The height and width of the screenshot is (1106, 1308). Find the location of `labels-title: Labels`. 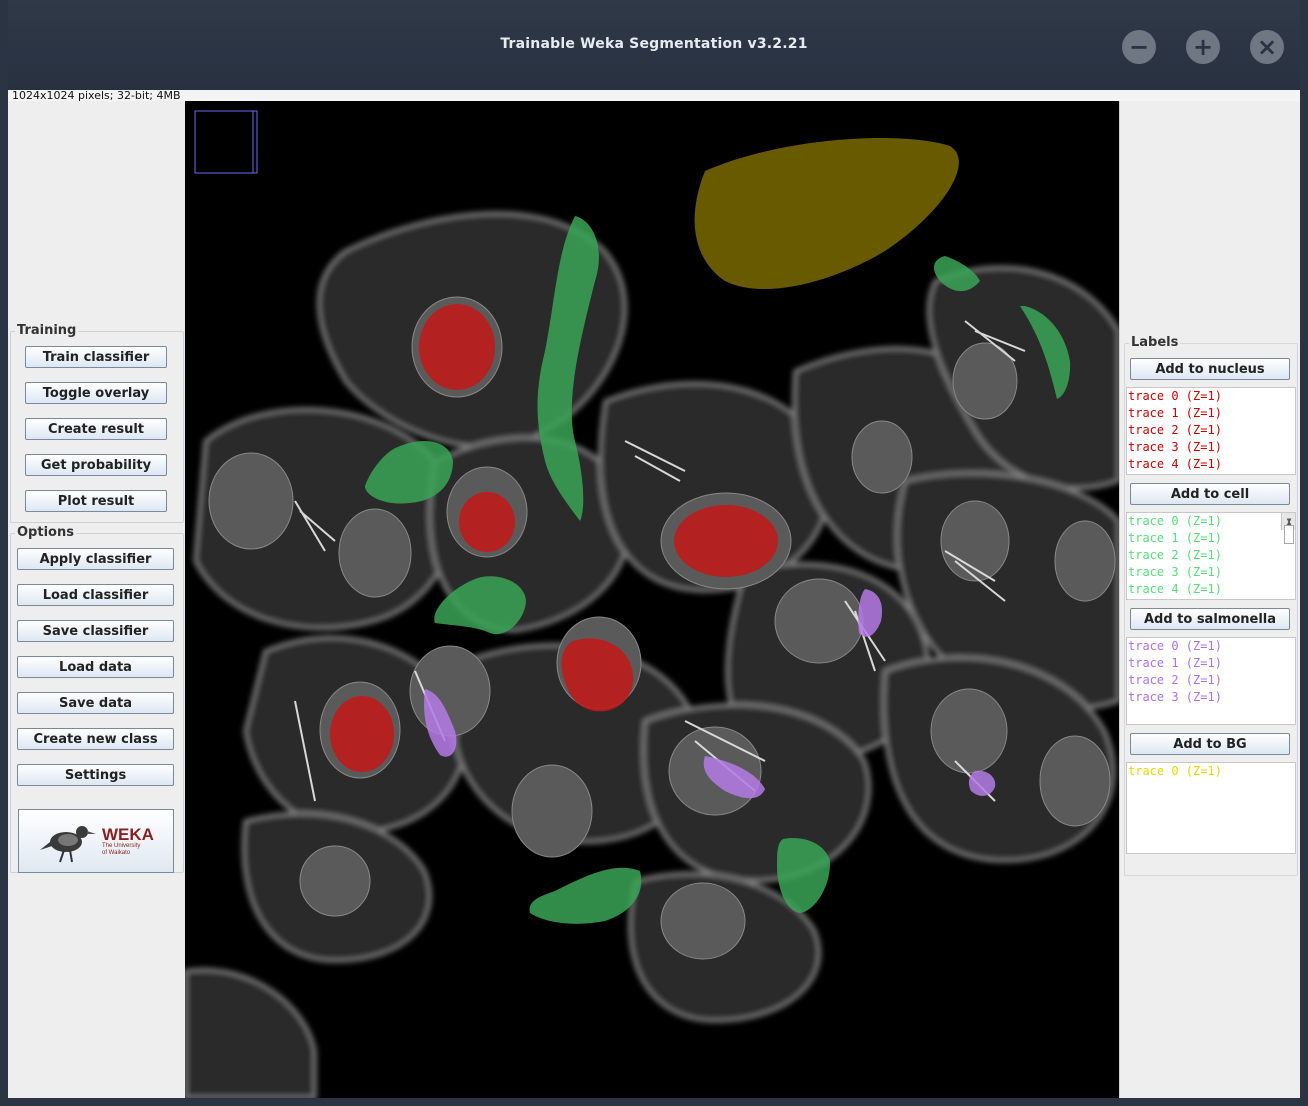

labels-title: Labels is located at coordinates (1155, 342).